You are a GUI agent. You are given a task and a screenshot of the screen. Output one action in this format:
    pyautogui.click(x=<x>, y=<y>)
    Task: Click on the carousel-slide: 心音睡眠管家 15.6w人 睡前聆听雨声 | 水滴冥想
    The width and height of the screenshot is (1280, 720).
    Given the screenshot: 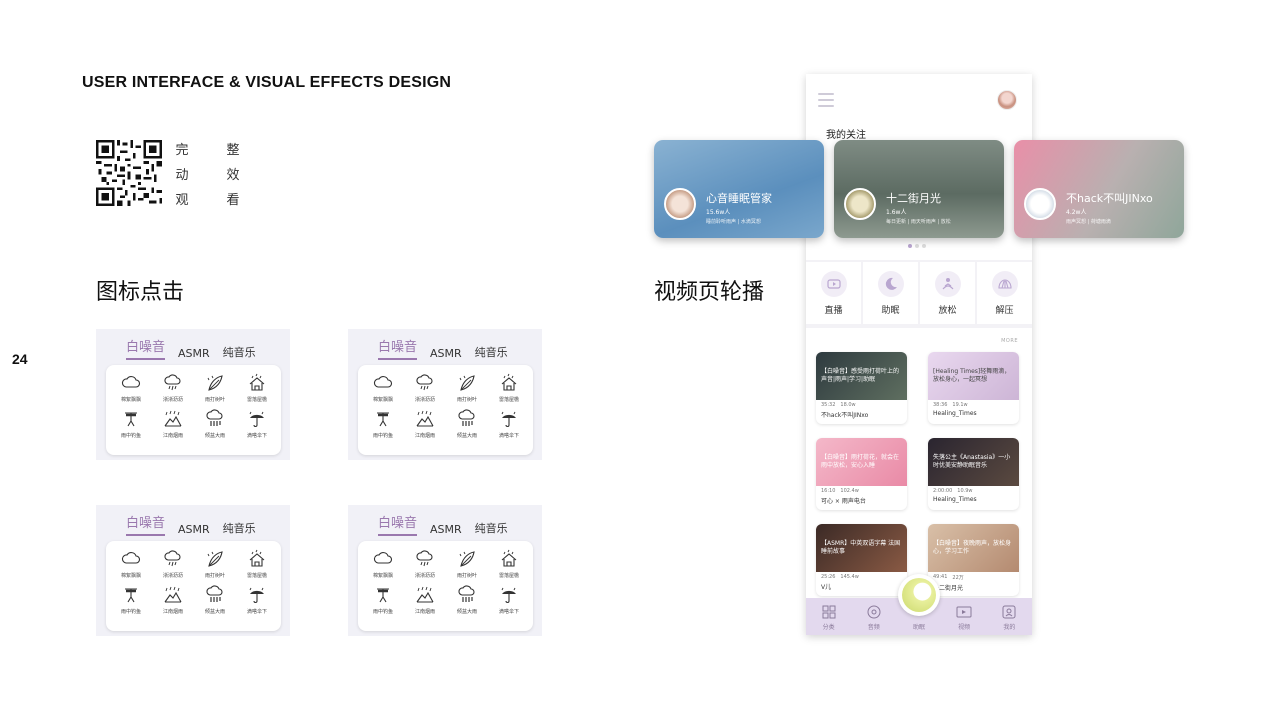 What is the action you would take?
    pyautogui.click(x=739, y=189)
    